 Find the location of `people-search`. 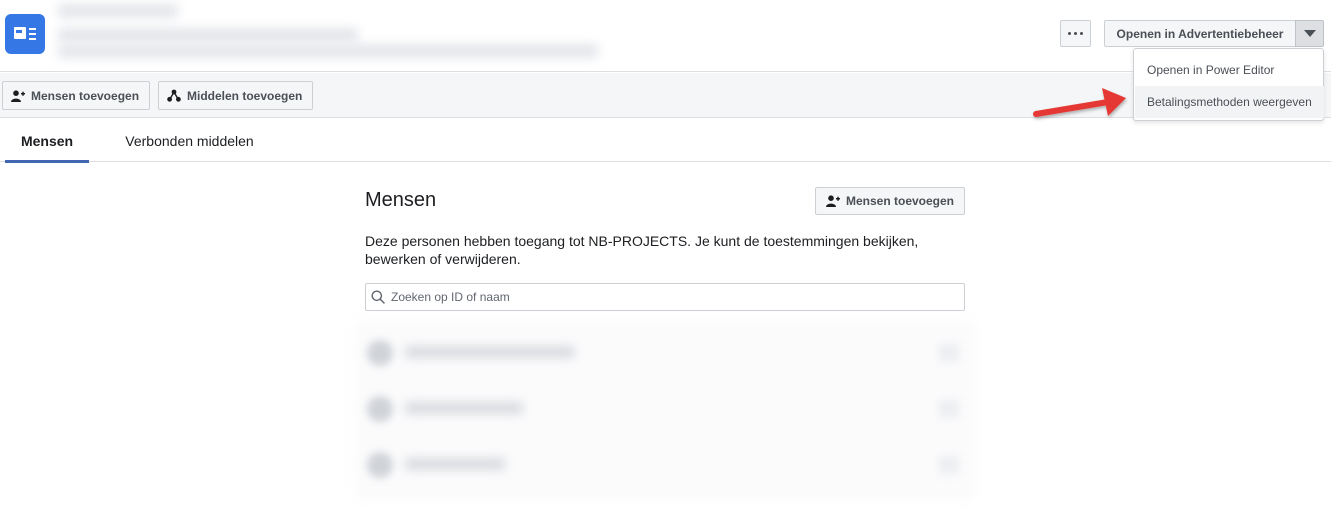

people-search is located at coordinates (665, 297).